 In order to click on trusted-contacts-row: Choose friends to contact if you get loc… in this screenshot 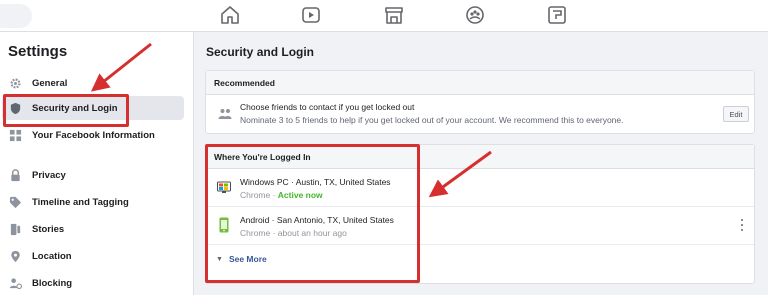, I will do `click(480, 114)`.